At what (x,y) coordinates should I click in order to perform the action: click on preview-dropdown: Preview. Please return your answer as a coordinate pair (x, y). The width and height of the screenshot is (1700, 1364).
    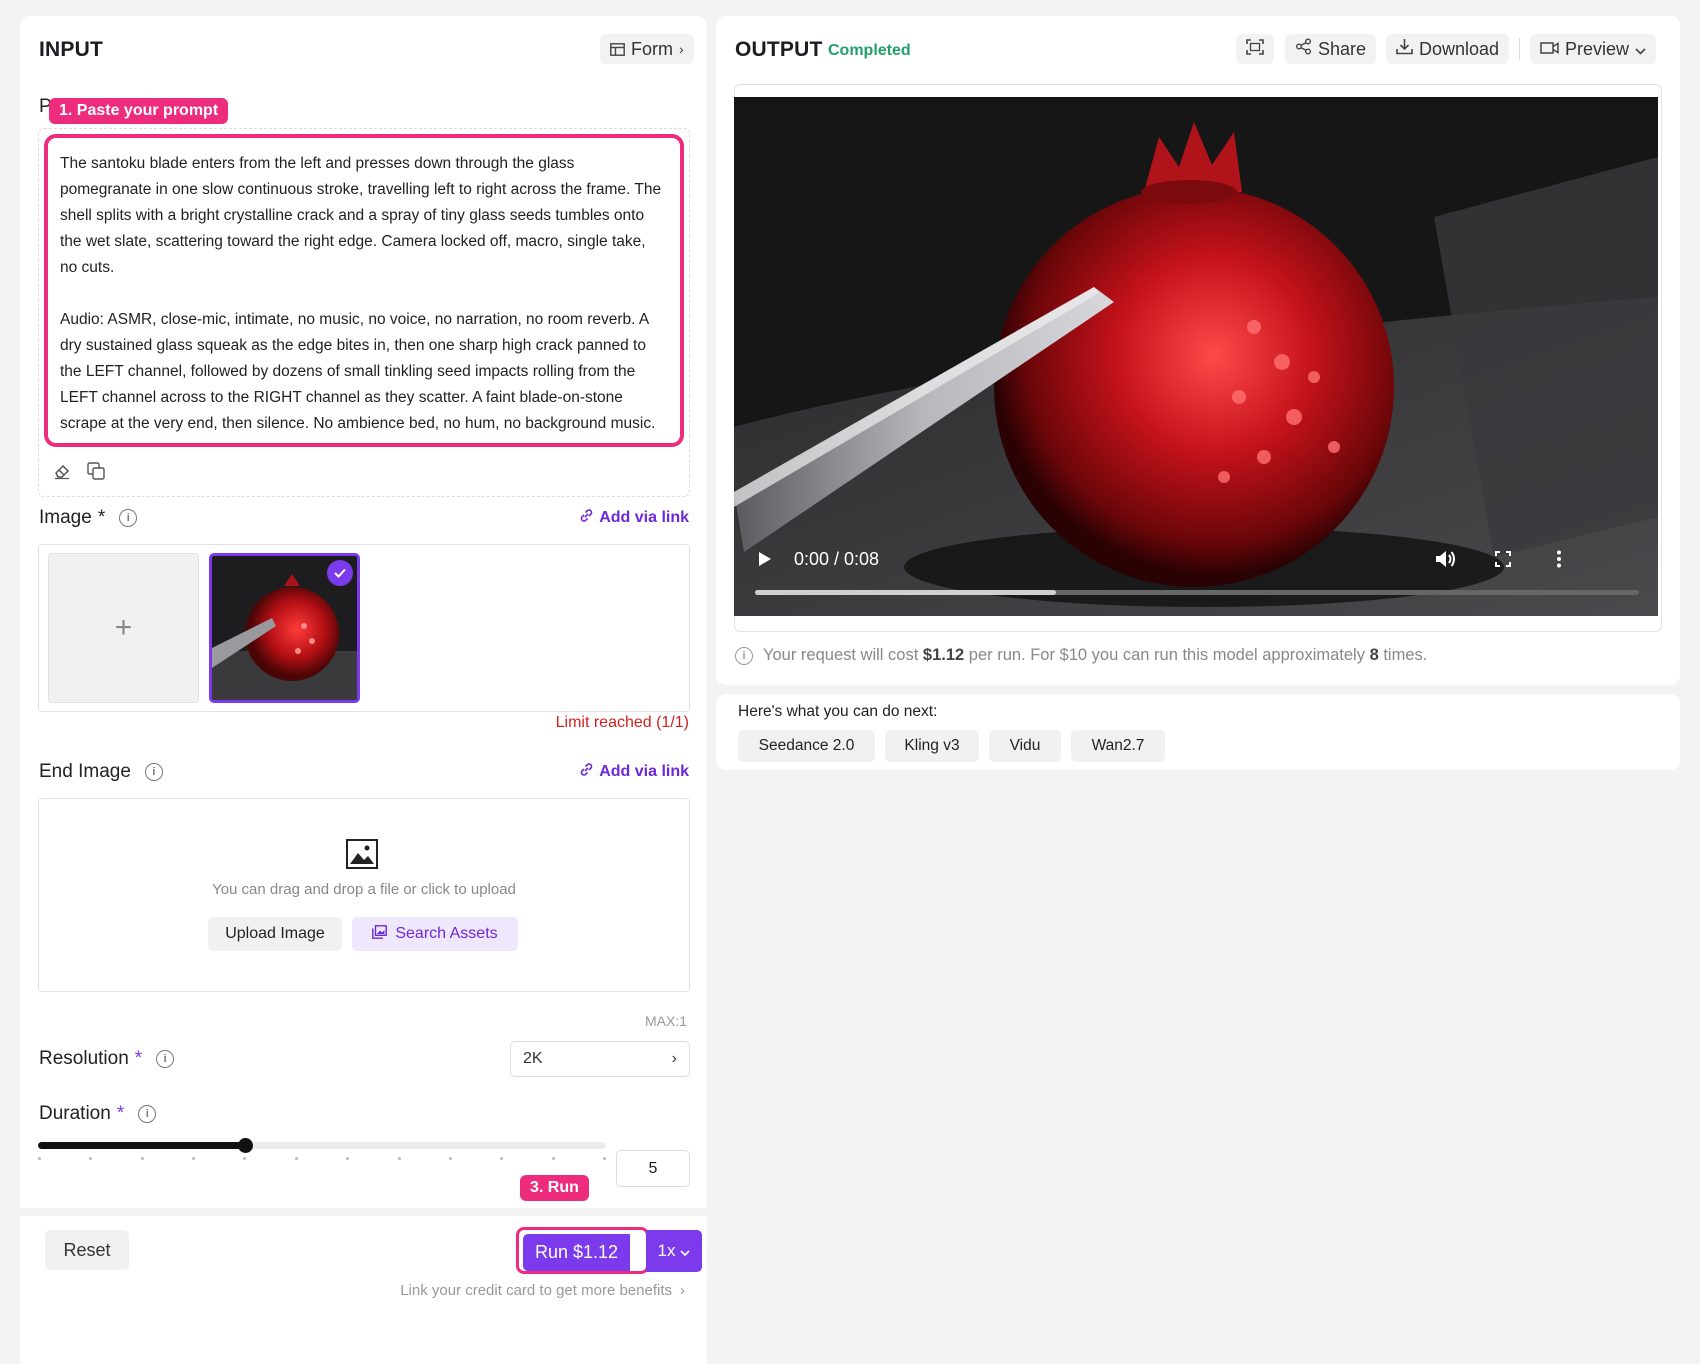
    Looking at the image, I should click on (1593, 49).